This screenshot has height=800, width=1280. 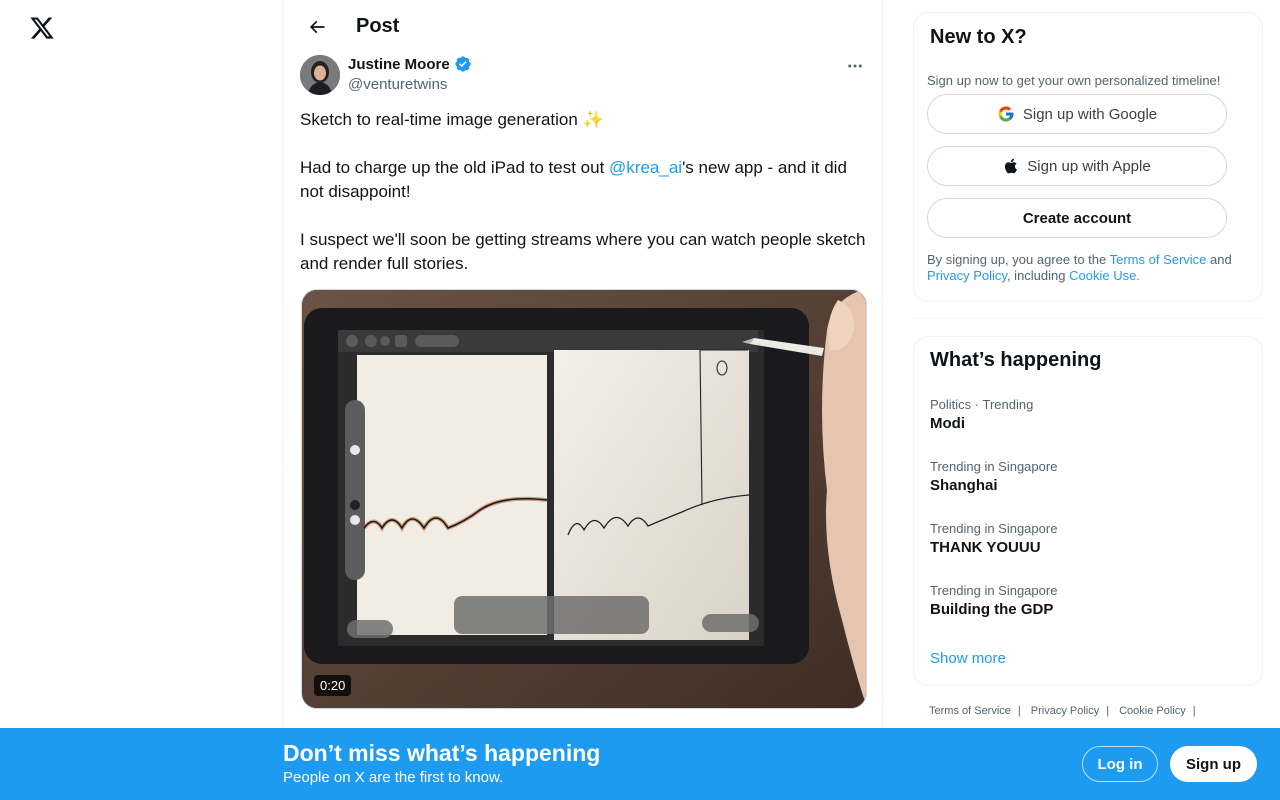 What do you see at coordinates (645, 167) in the screenshot?
I see `mention-link: @krea_ai` at bounding box center [645, 167].